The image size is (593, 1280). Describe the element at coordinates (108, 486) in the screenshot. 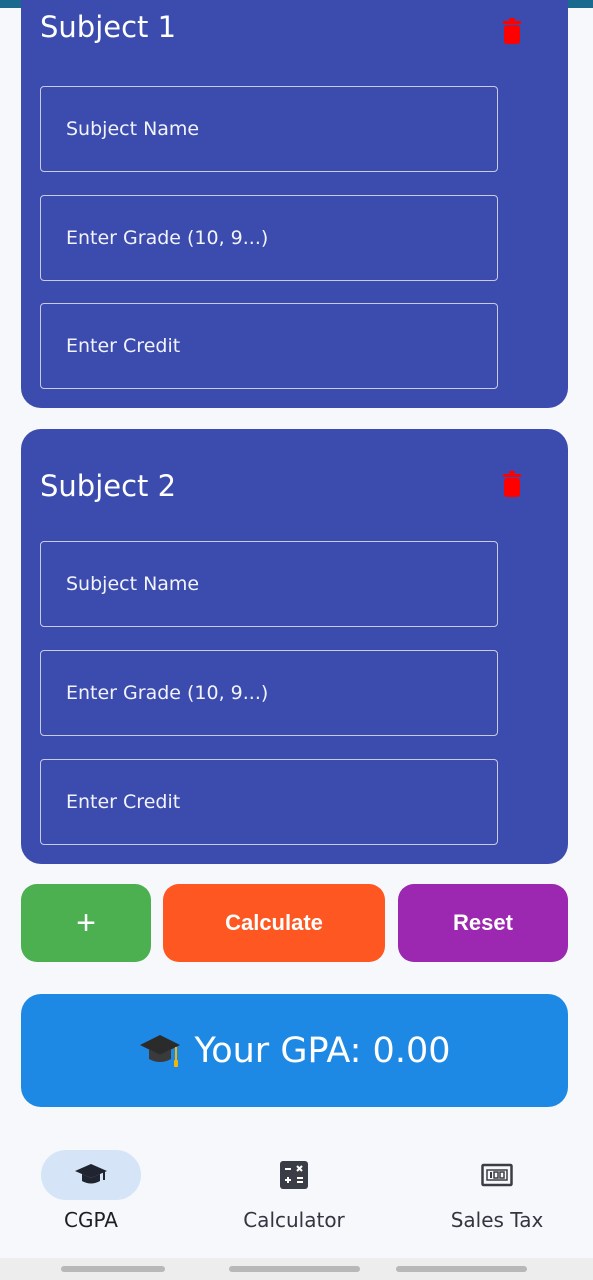

I see `subject-title: Subject 2` at that location.